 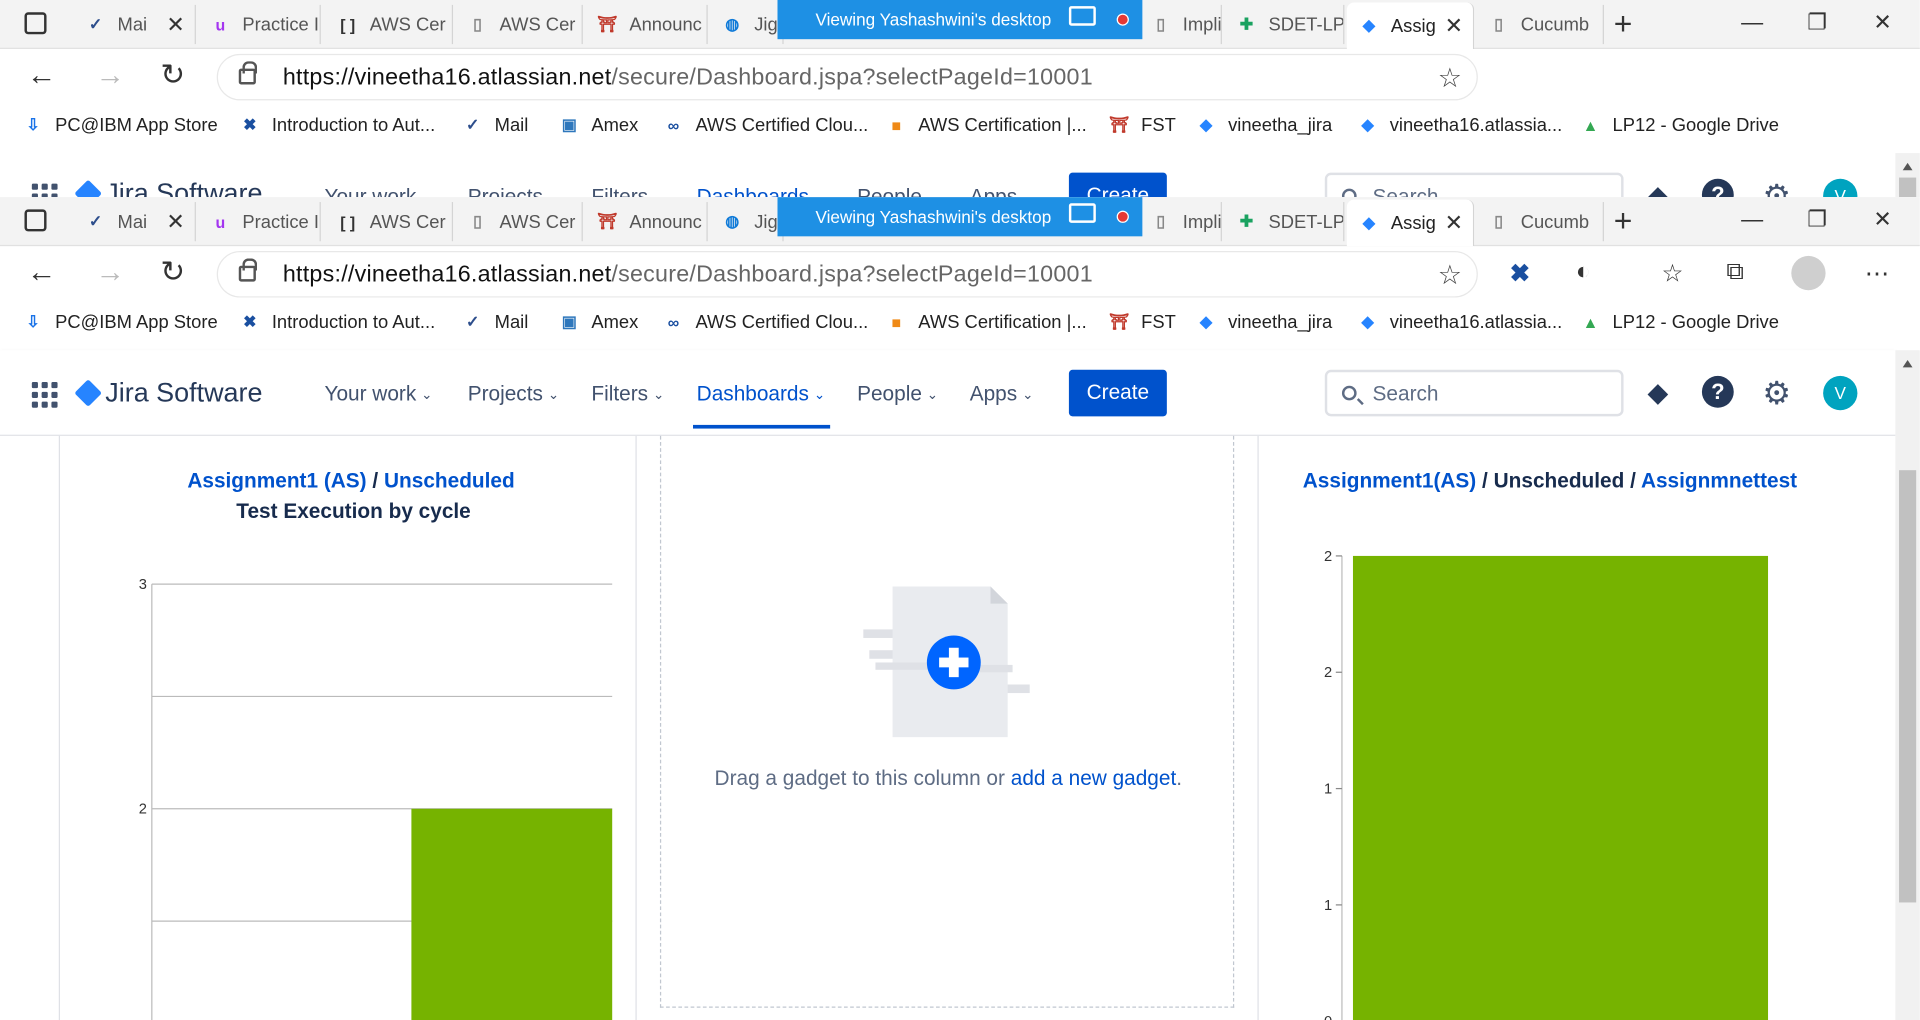 I want to click on tab-0: ✓ Mai ✕, so click(x=134, y=222).